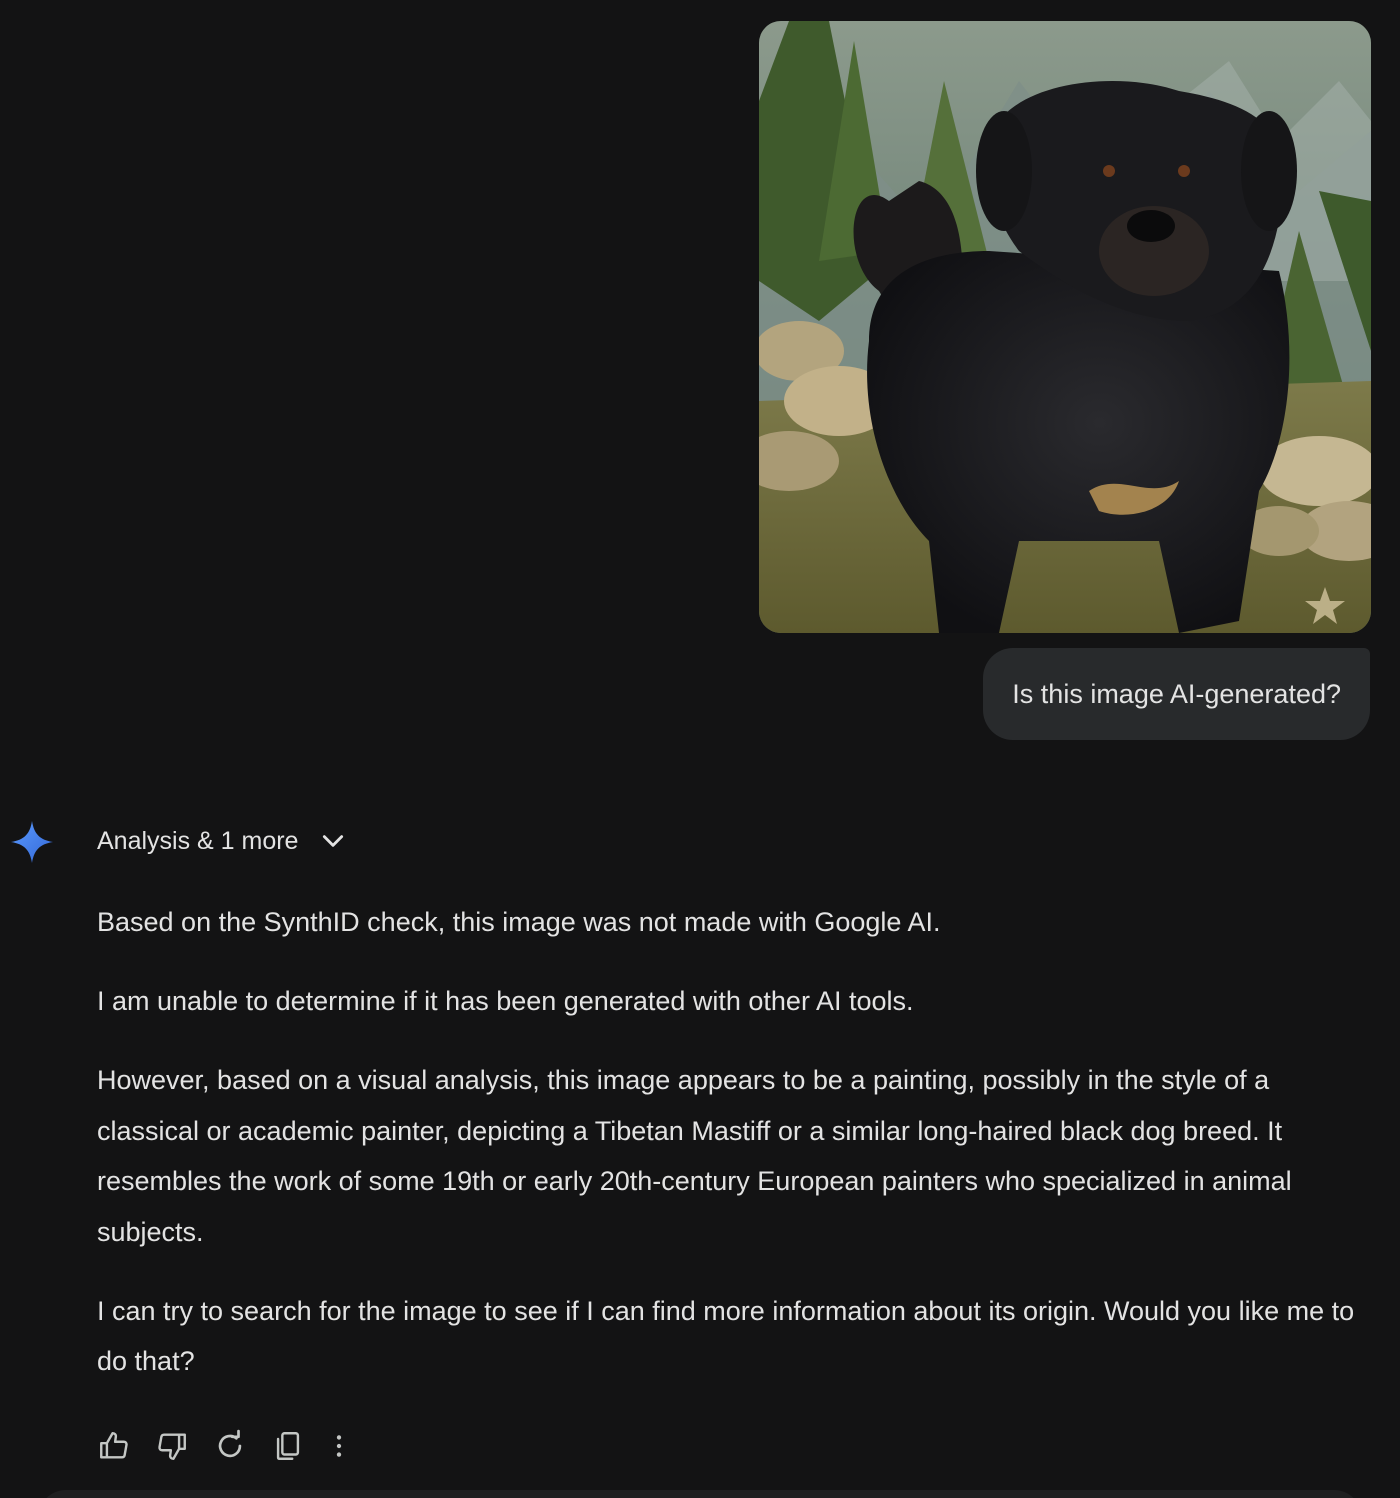 Image resolution: width=1400 pixels, height=1498 pixels. I want to click on response-actions, so click(232, 1446).